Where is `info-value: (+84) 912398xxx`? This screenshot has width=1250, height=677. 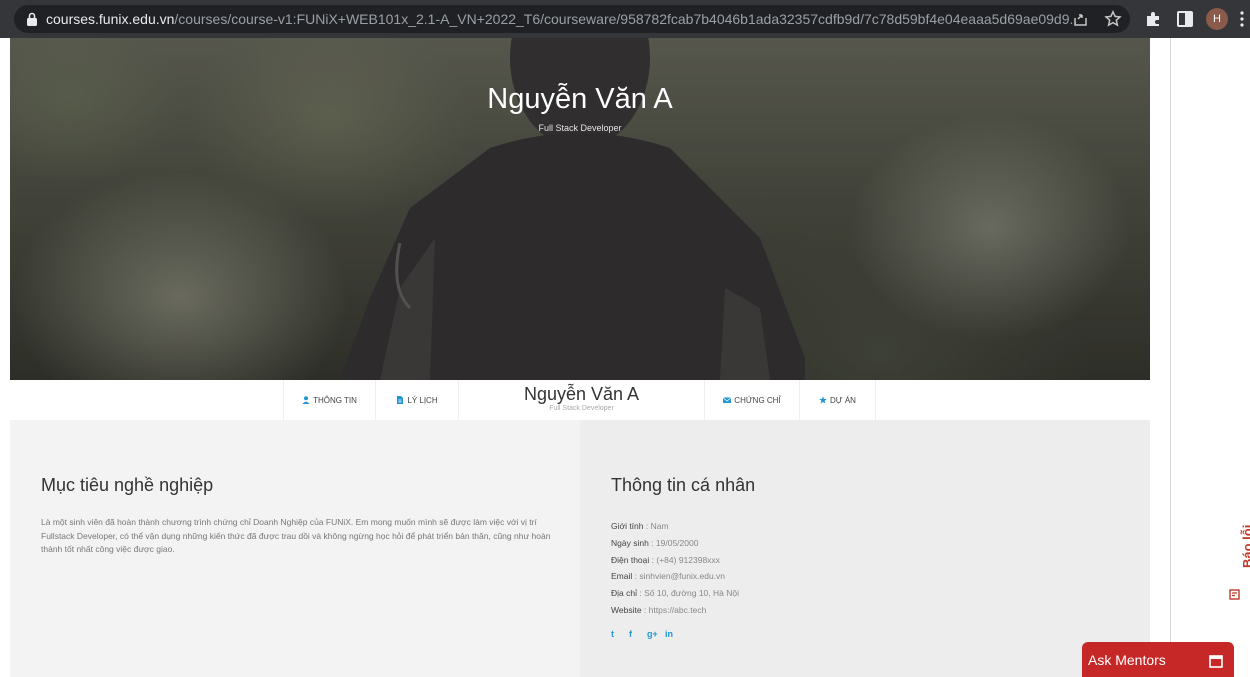
info-value: (+84) 912398xxx is located at coordinates (688, 559).